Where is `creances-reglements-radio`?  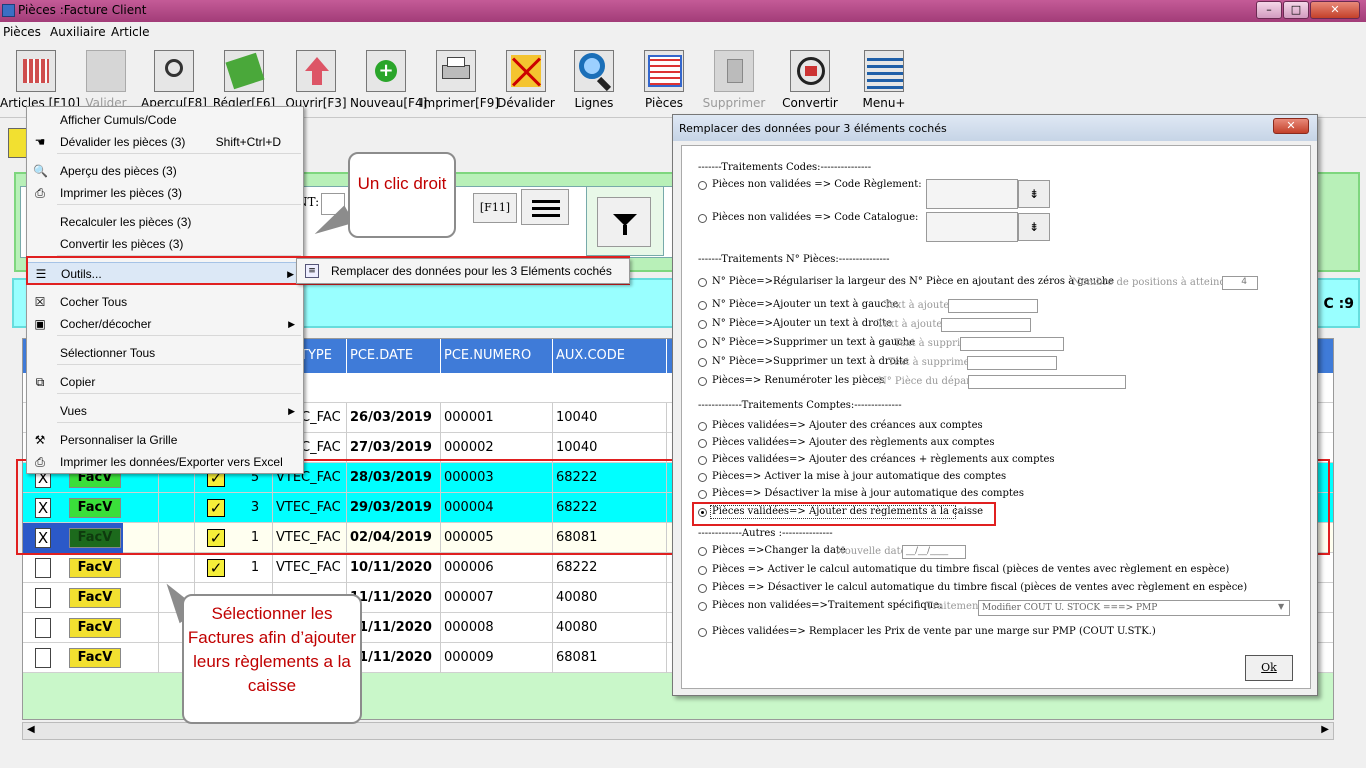
creances-reglements-radio is located at coordinates (702, 460).